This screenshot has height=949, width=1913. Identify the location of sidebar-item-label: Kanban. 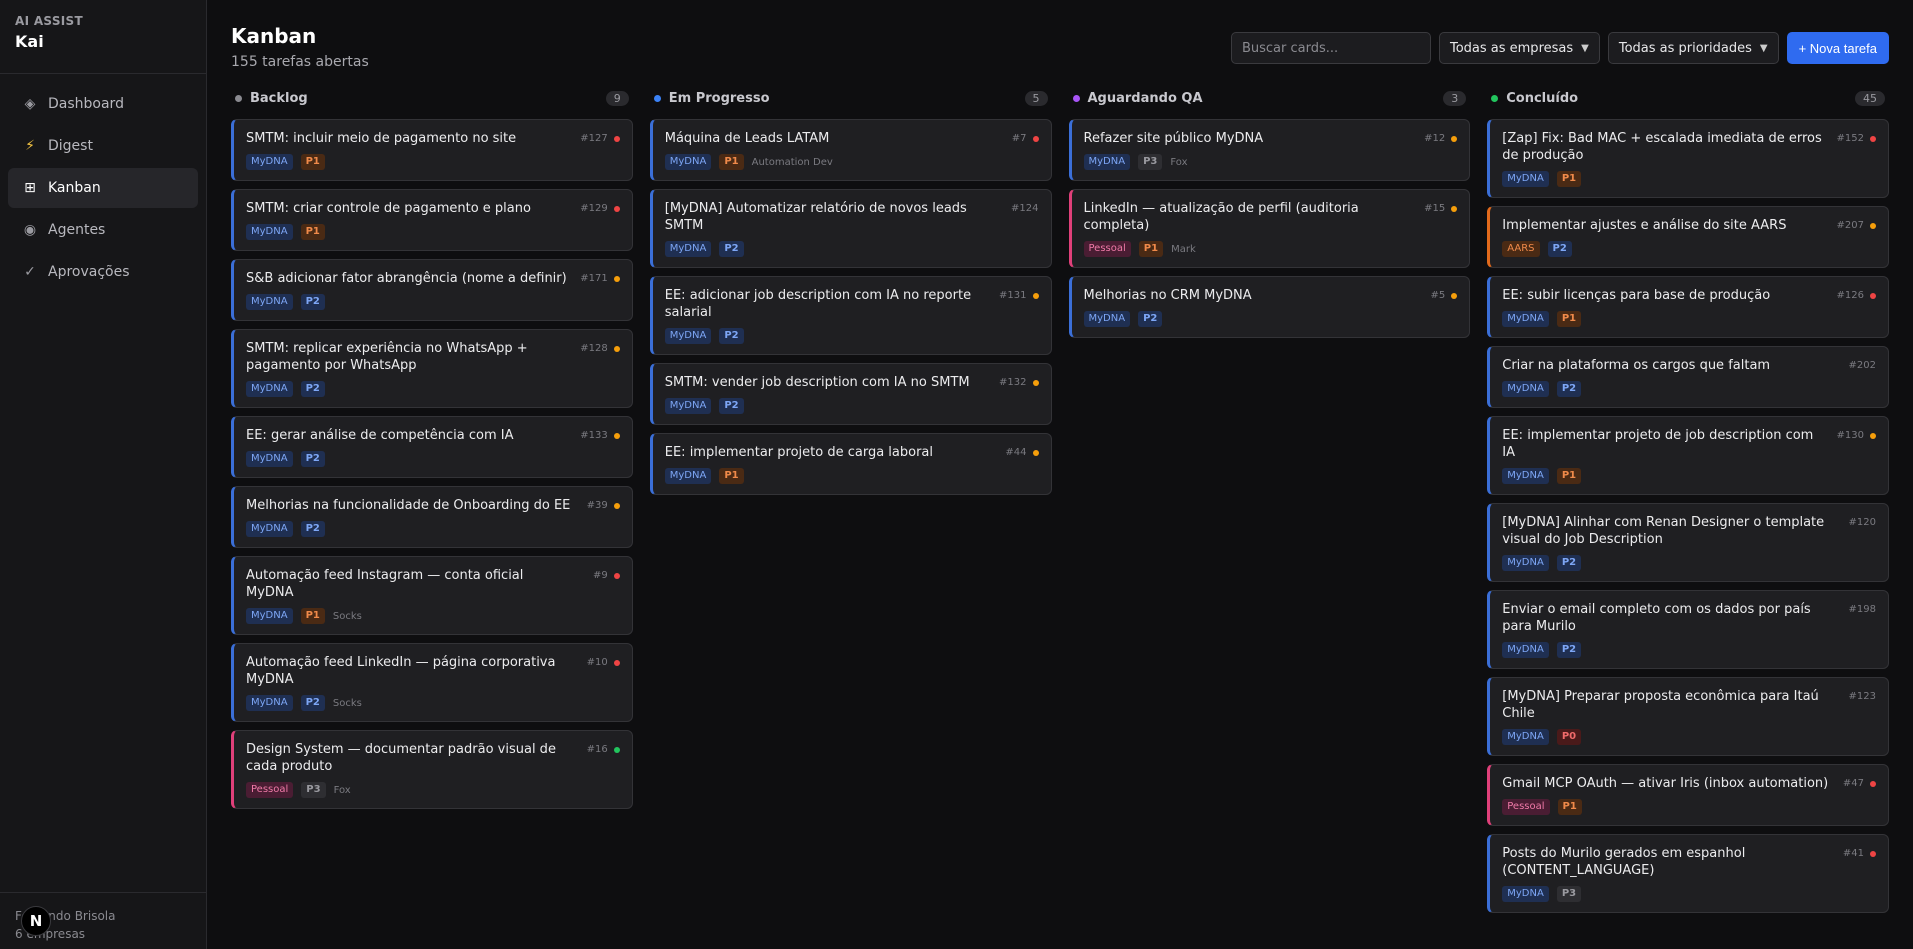
(74, 188).